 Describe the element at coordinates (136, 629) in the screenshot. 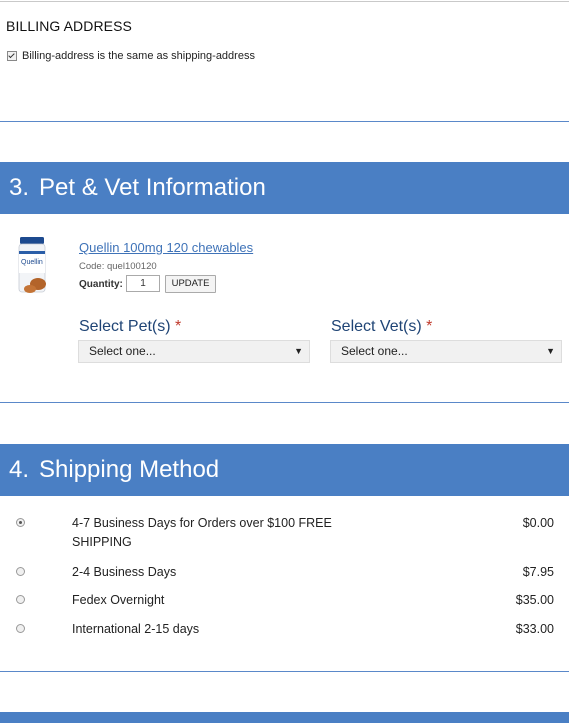

I see `shipping-option-label: International 2-15 days` at that location.